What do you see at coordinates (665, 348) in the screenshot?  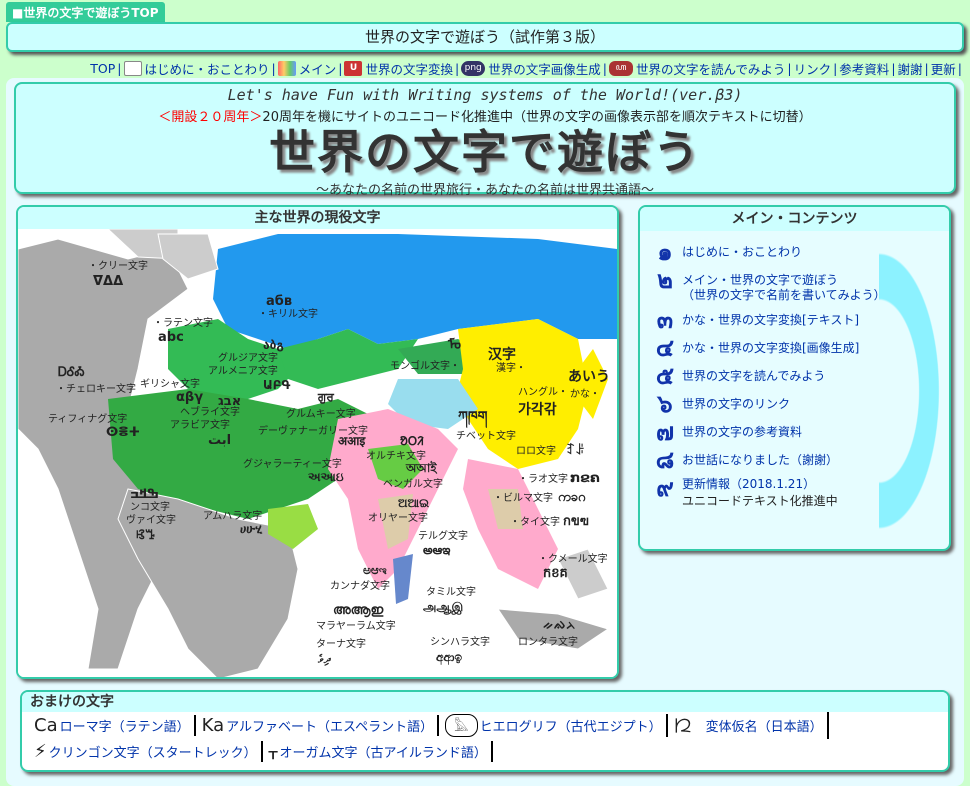 I see `thai-numeral-4: ๔` at bounding box center [665, 348].